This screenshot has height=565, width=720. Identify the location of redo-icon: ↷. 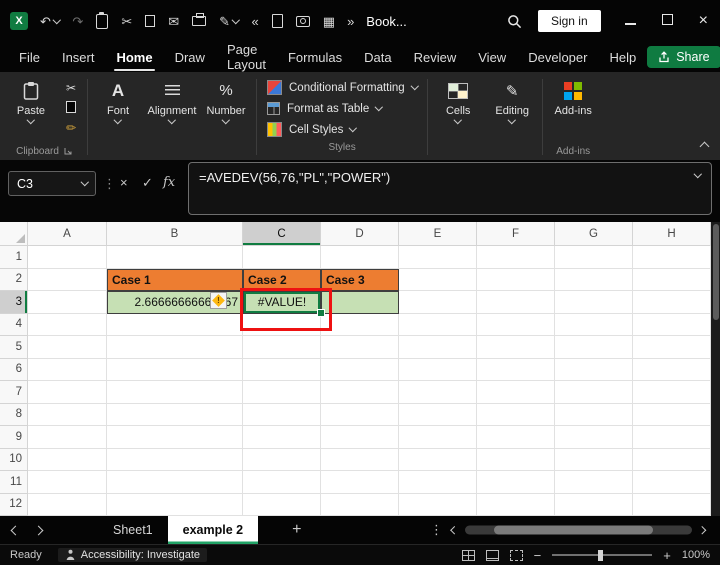
(77, 21).